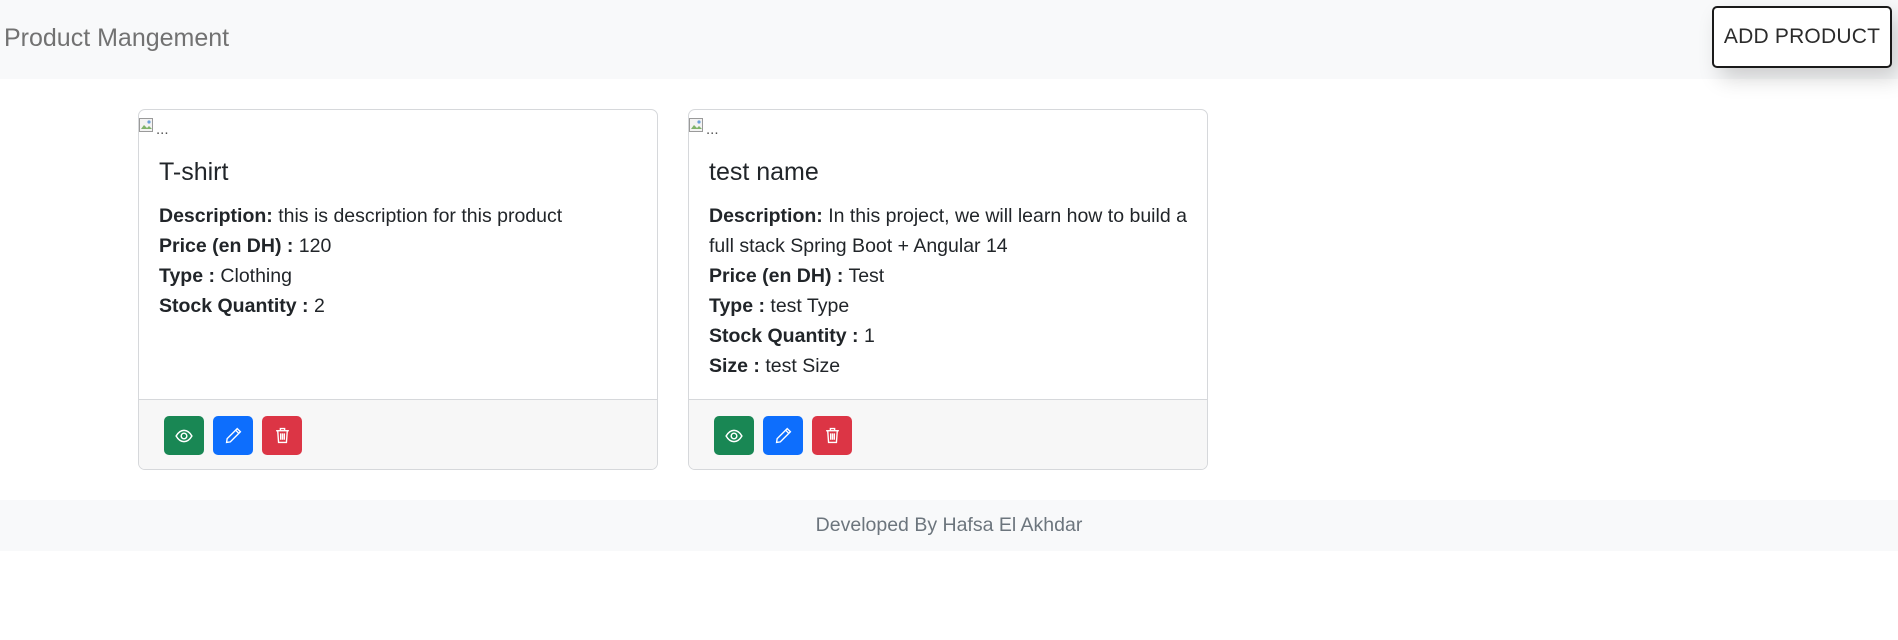  Describe the element at coordinates (315, 246) in the screenshot. I see `price-value: 120` at that location.